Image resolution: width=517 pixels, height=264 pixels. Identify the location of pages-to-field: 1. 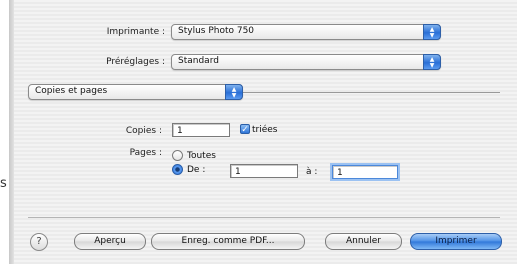
(365, 172).